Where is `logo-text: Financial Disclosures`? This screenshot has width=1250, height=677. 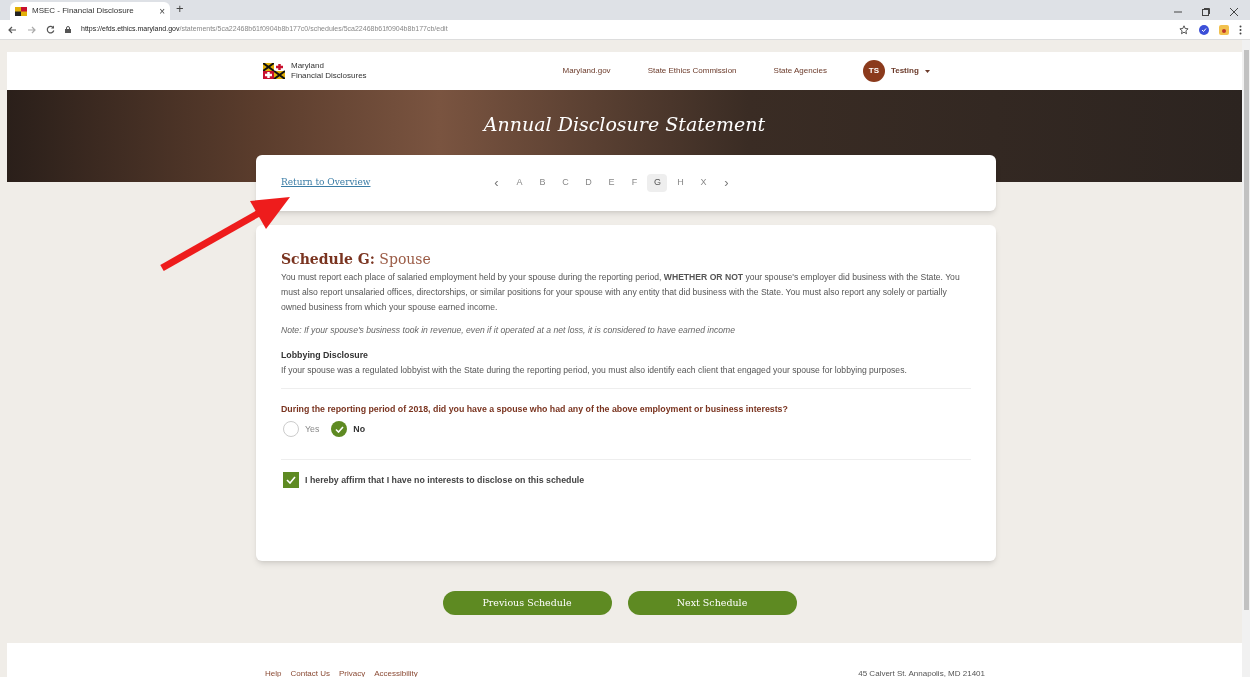 logo-text: Financial Disclosures is located at coordinates (329, 76).